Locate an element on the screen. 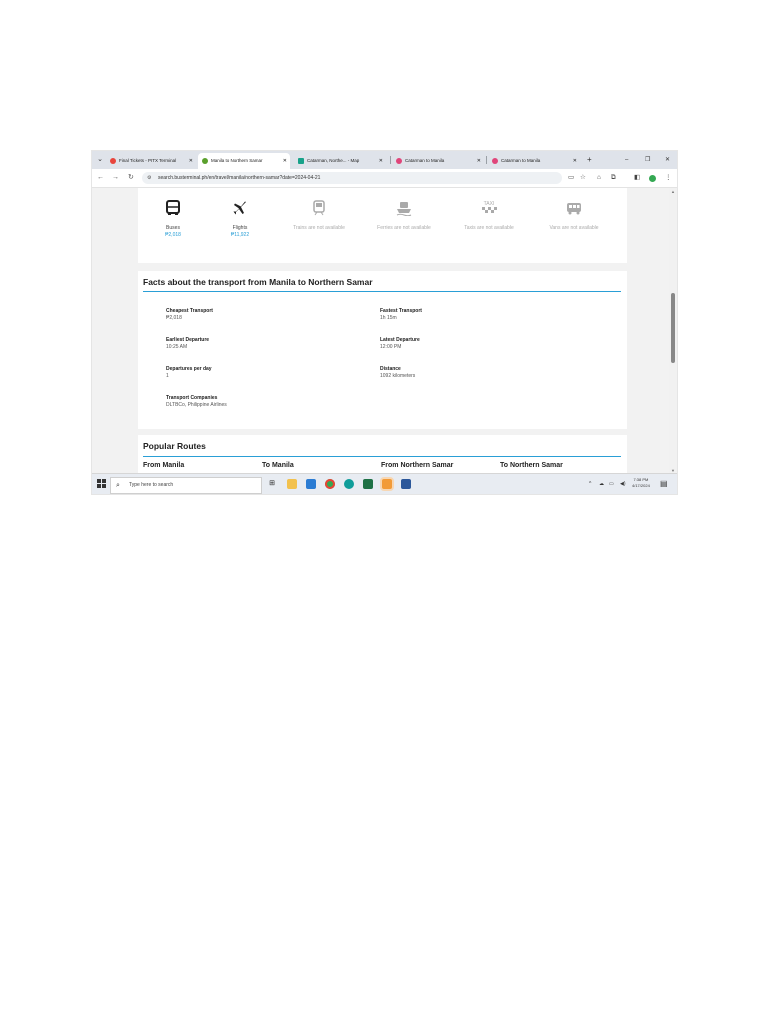 The width and height of the screenshot is (768, 1024). fact-label: Transport Companies is located at coordinates (192, 398).